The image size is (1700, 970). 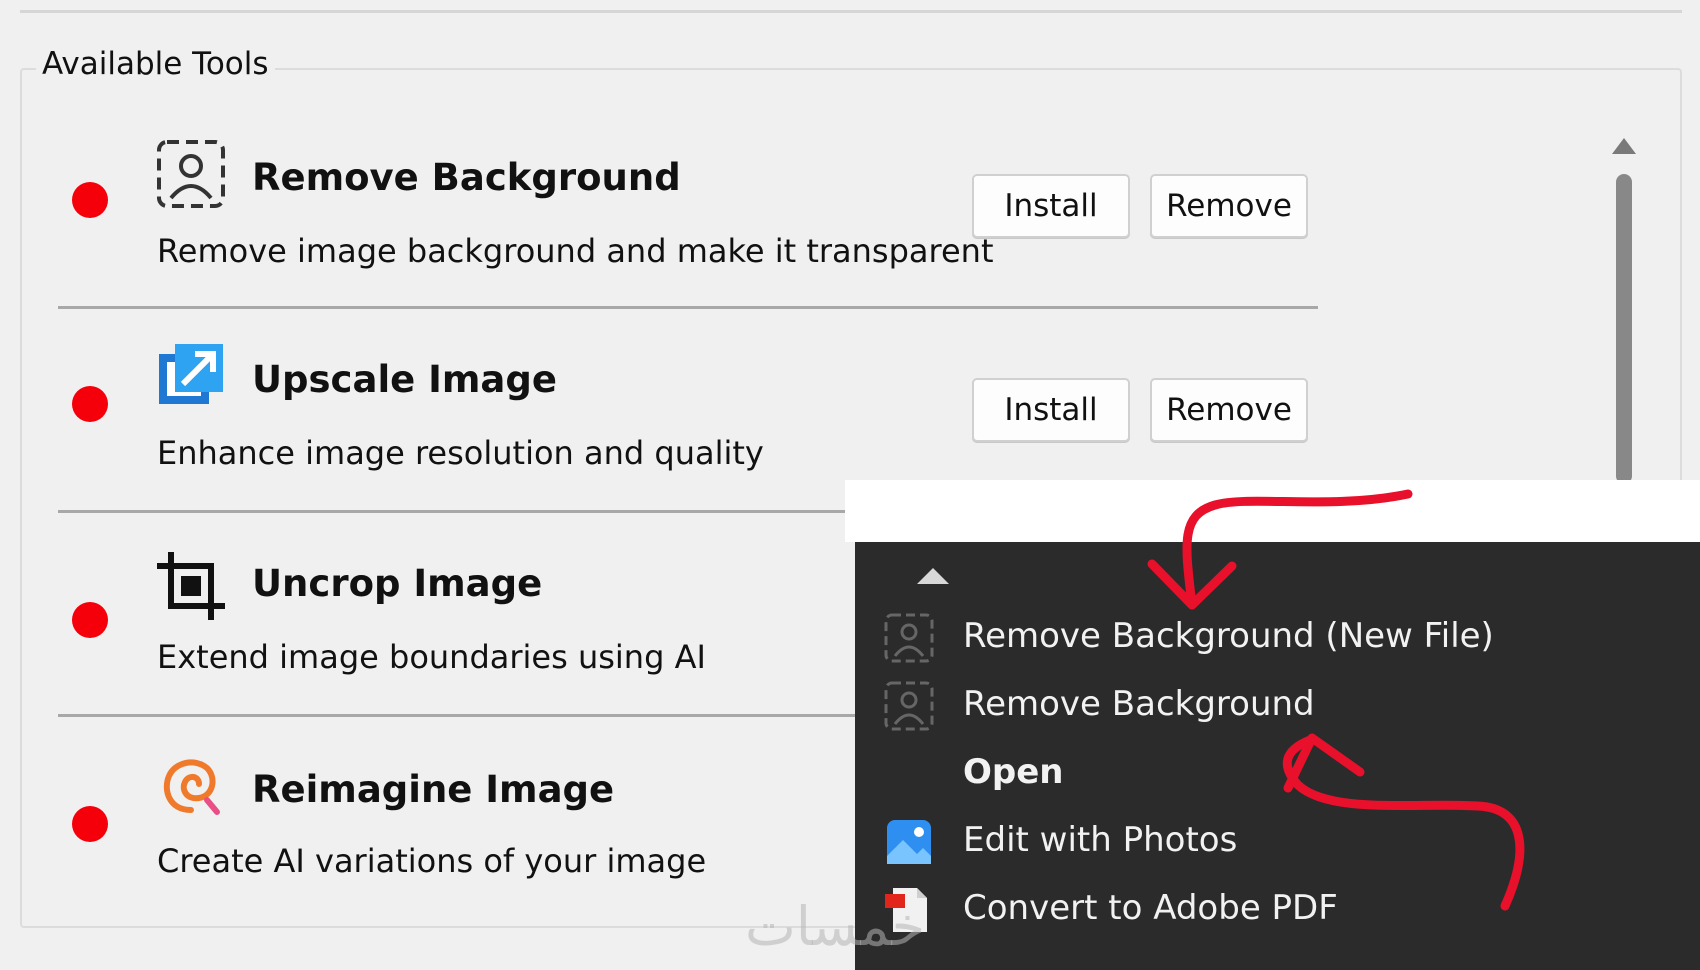 I want to click on menu-item-remove-background: Remove Background, so click(x=1277, y=706).